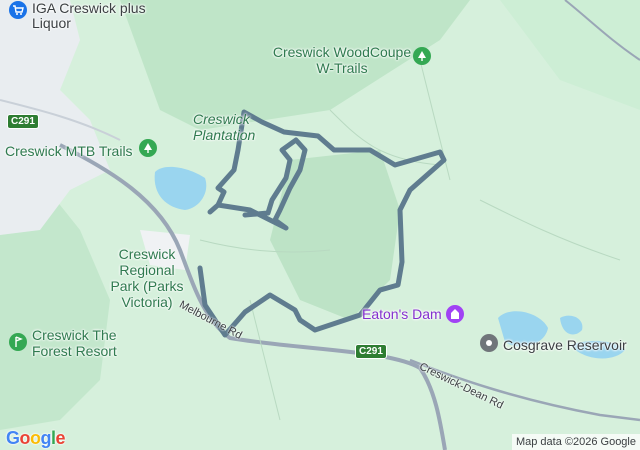 The image size is (640, 450). I want to click on map-attribution: Map data ©2026 Google, so click(575, 442).